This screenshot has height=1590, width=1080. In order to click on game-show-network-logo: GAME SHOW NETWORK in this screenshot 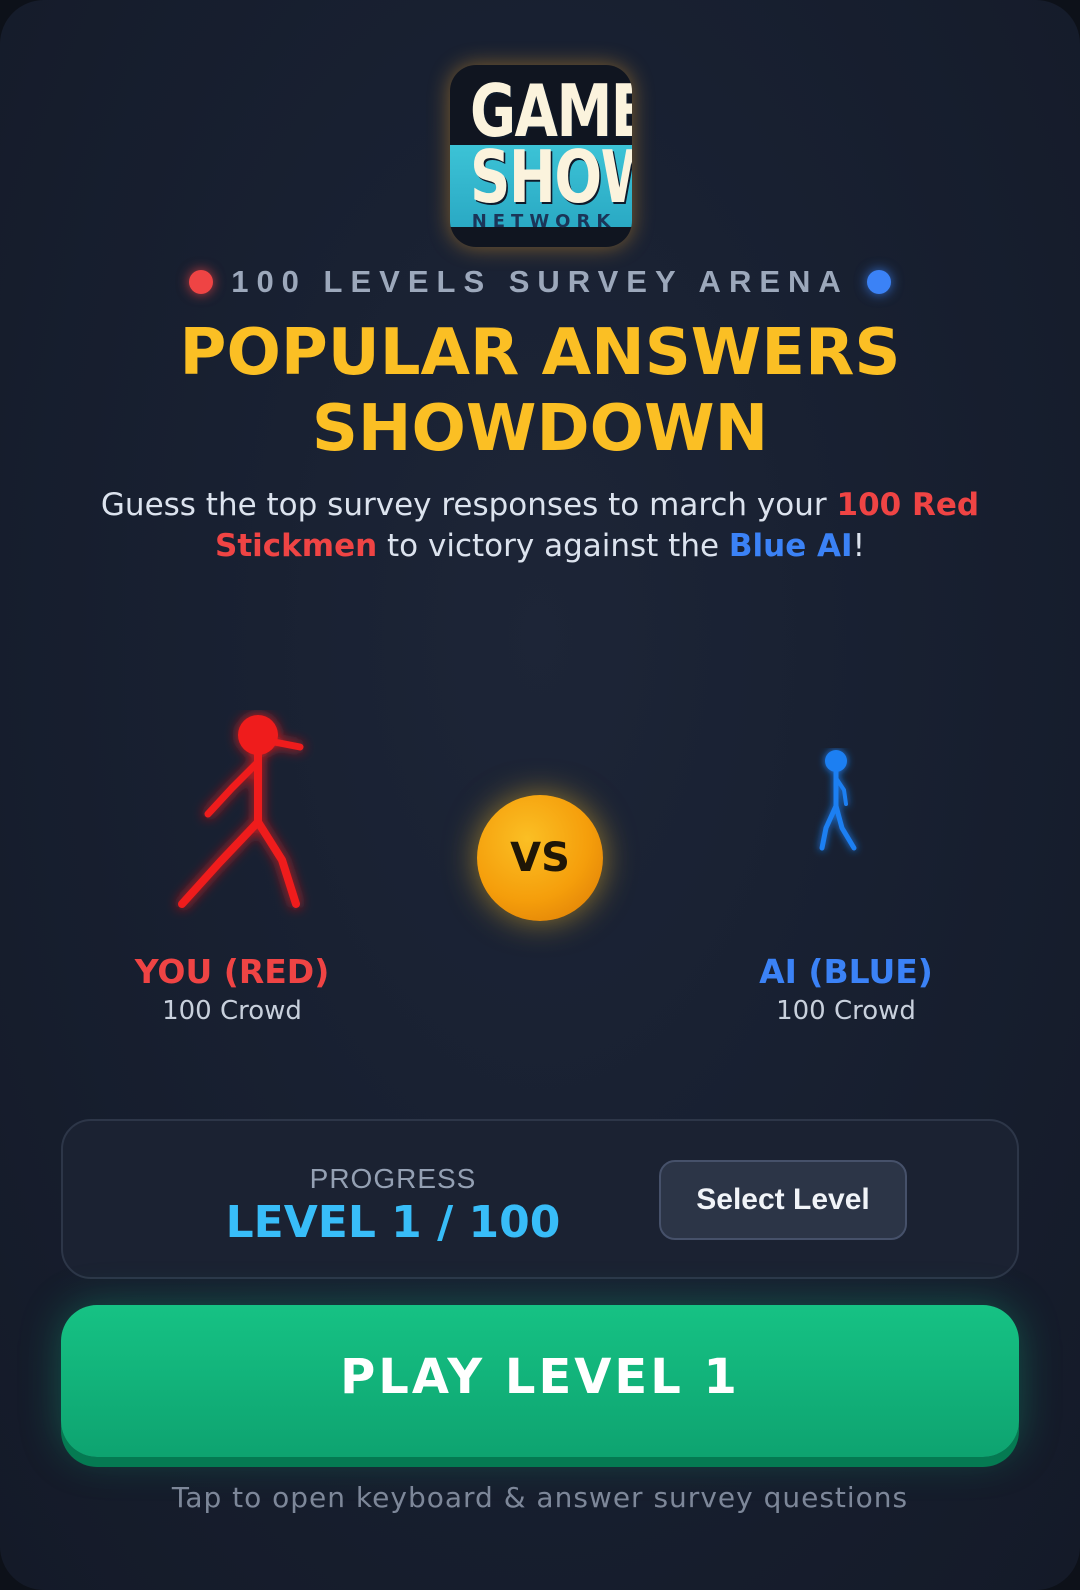, I will do `click(541, 156)`.